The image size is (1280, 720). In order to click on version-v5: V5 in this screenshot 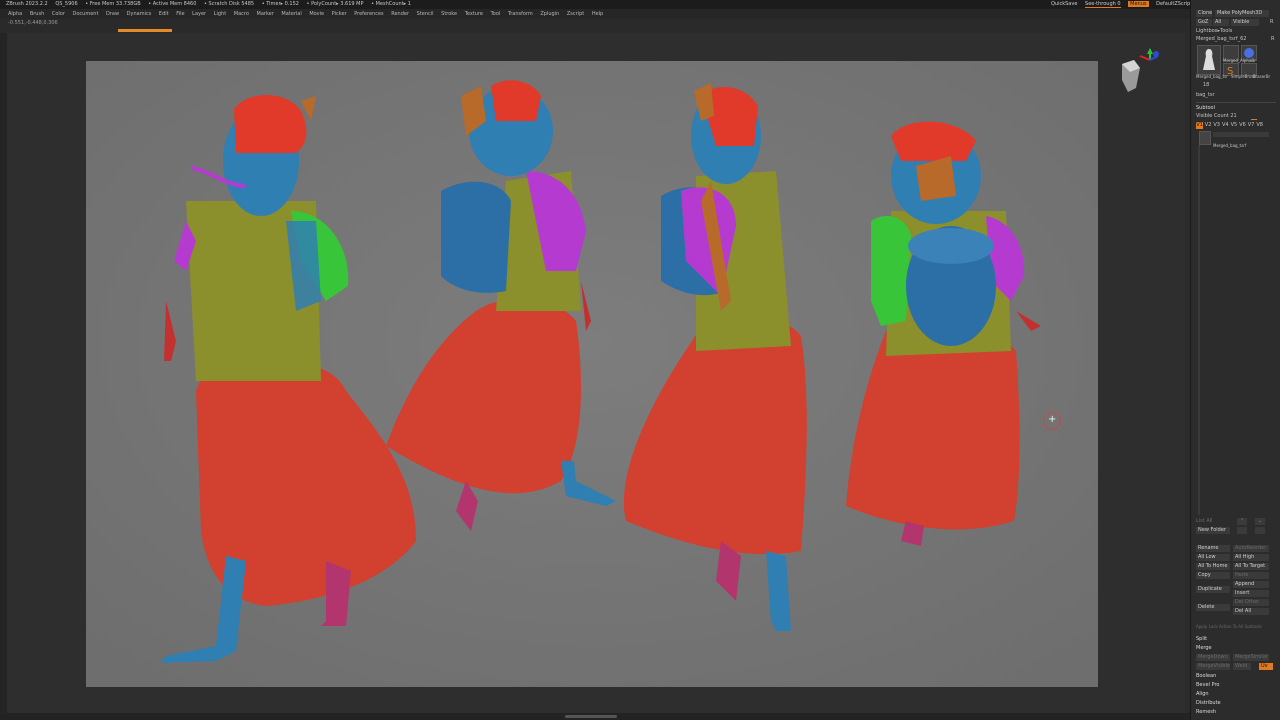, I will do `click(1234, 125)`.